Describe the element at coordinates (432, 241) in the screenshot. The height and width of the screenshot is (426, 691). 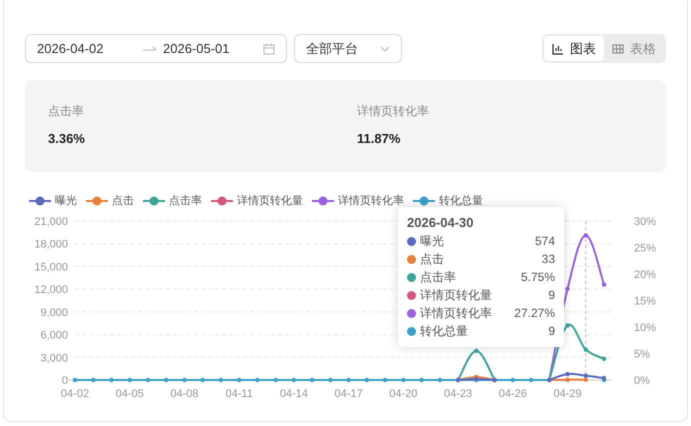
I see `tooltip-series-name: 曝光` at that location.